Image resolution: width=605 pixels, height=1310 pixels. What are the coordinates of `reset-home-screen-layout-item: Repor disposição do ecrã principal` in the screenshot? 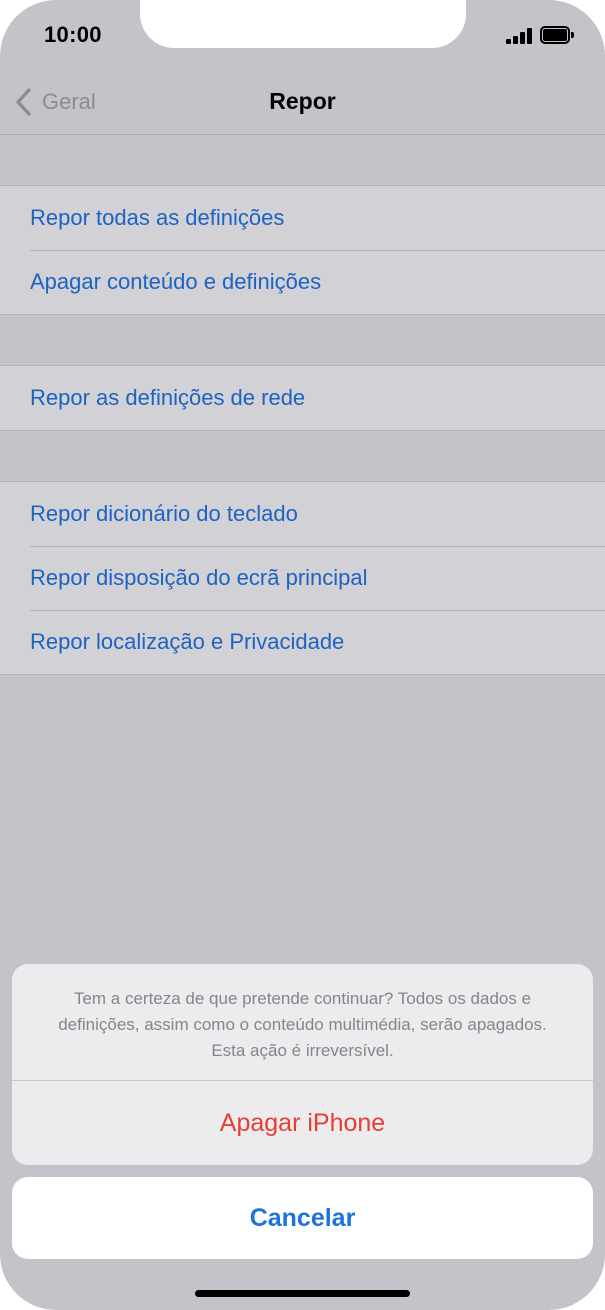 It's located at (302, 578).